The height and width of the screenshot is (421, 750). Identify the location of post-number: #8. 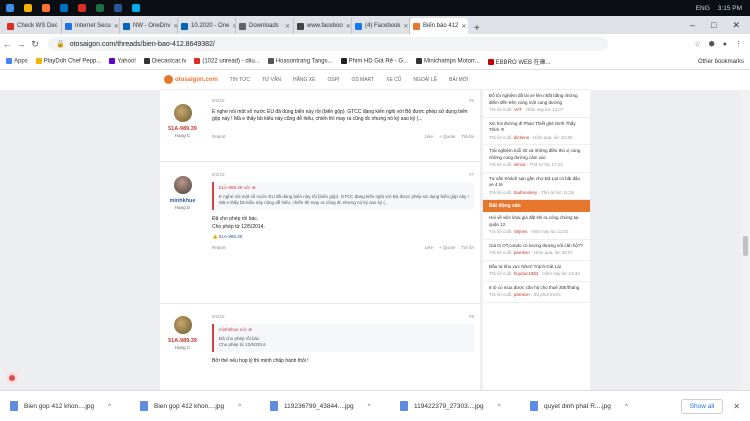
(471, 317).